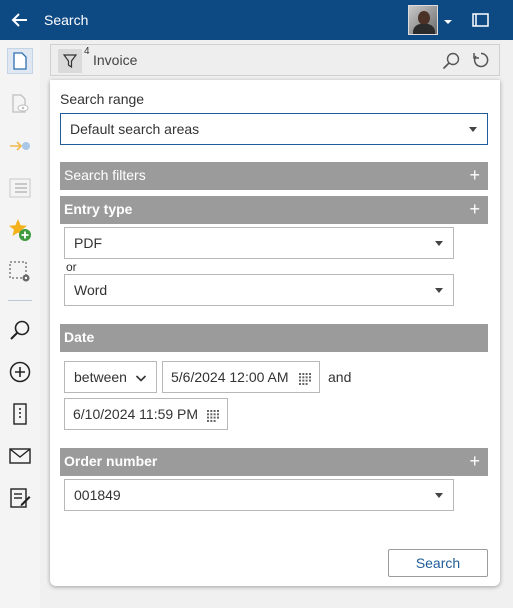  What do you see at coordinates (20, 104) in the screenshot?
I see `preview-document-icon` at bounding box center [20, 104].